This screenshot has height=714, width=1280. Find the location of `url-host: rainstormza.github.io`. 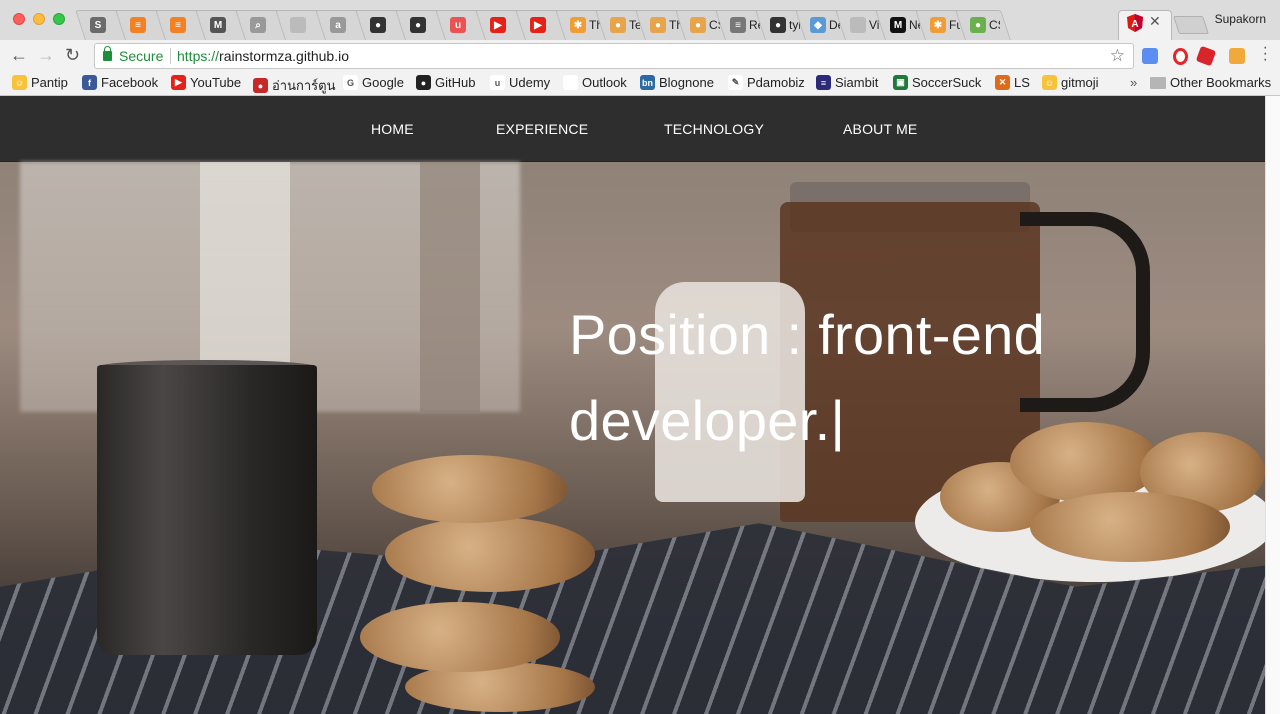

url-host: rainstormza.github.io is located at coordinates (284, 56).